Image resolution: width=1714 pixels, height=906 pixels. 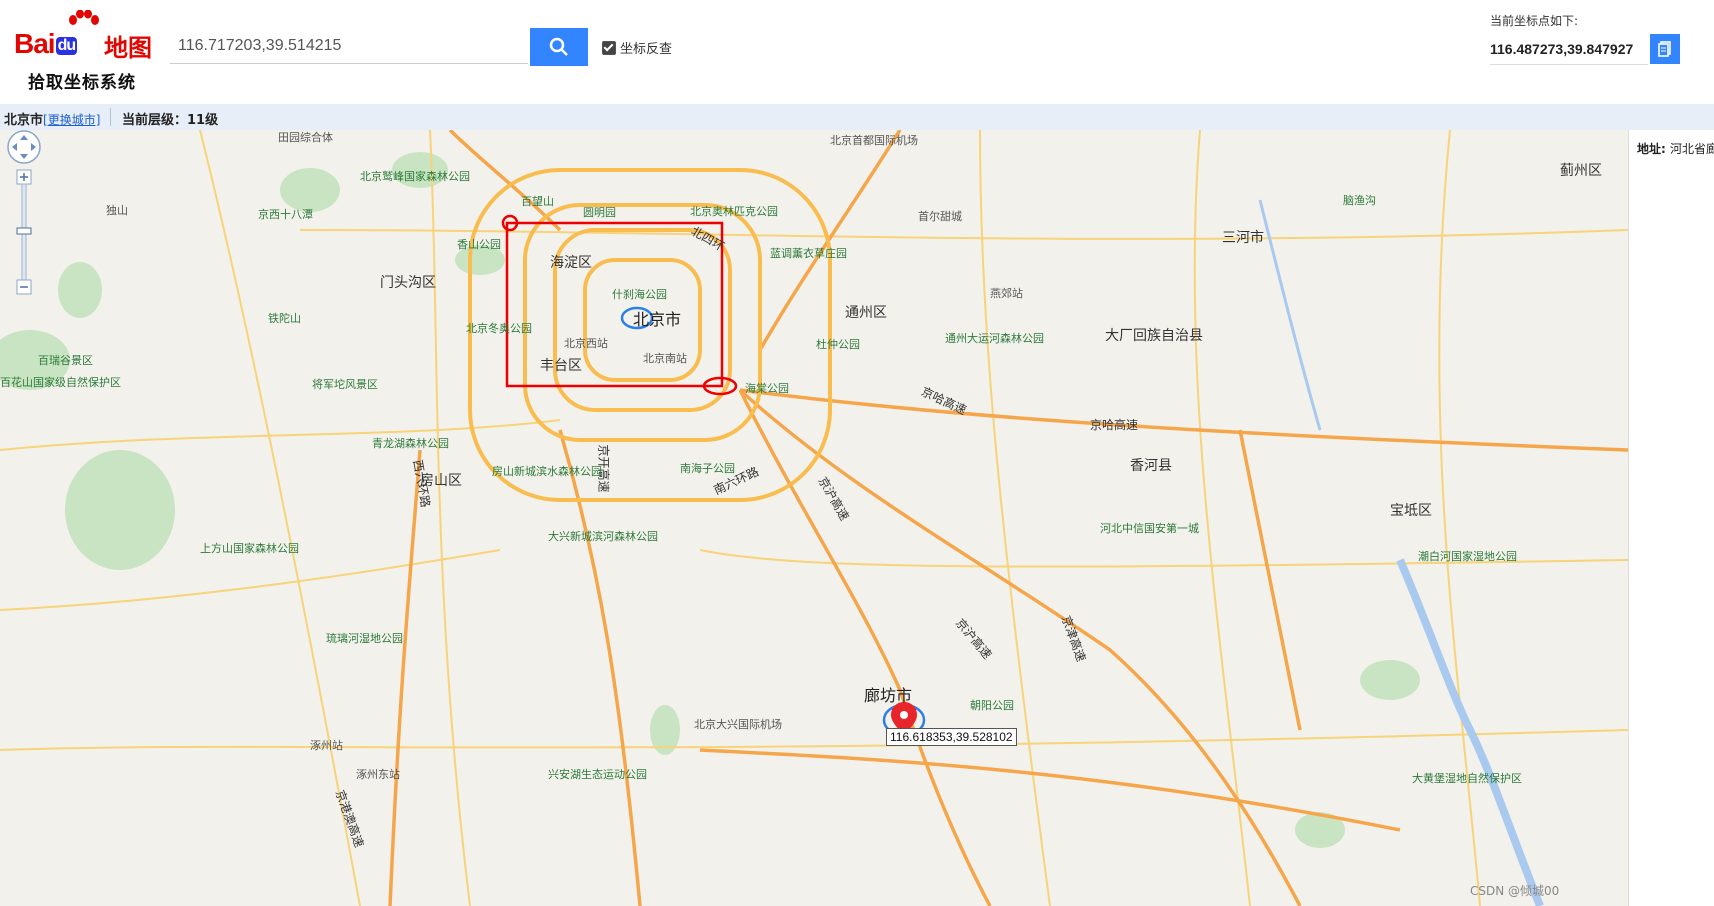 What do you see at coordinates (994, 338) in the screenshot?
I see `map-label-tongzhoupark: 通州大运河森林公园` at bounding box center [994, 338].